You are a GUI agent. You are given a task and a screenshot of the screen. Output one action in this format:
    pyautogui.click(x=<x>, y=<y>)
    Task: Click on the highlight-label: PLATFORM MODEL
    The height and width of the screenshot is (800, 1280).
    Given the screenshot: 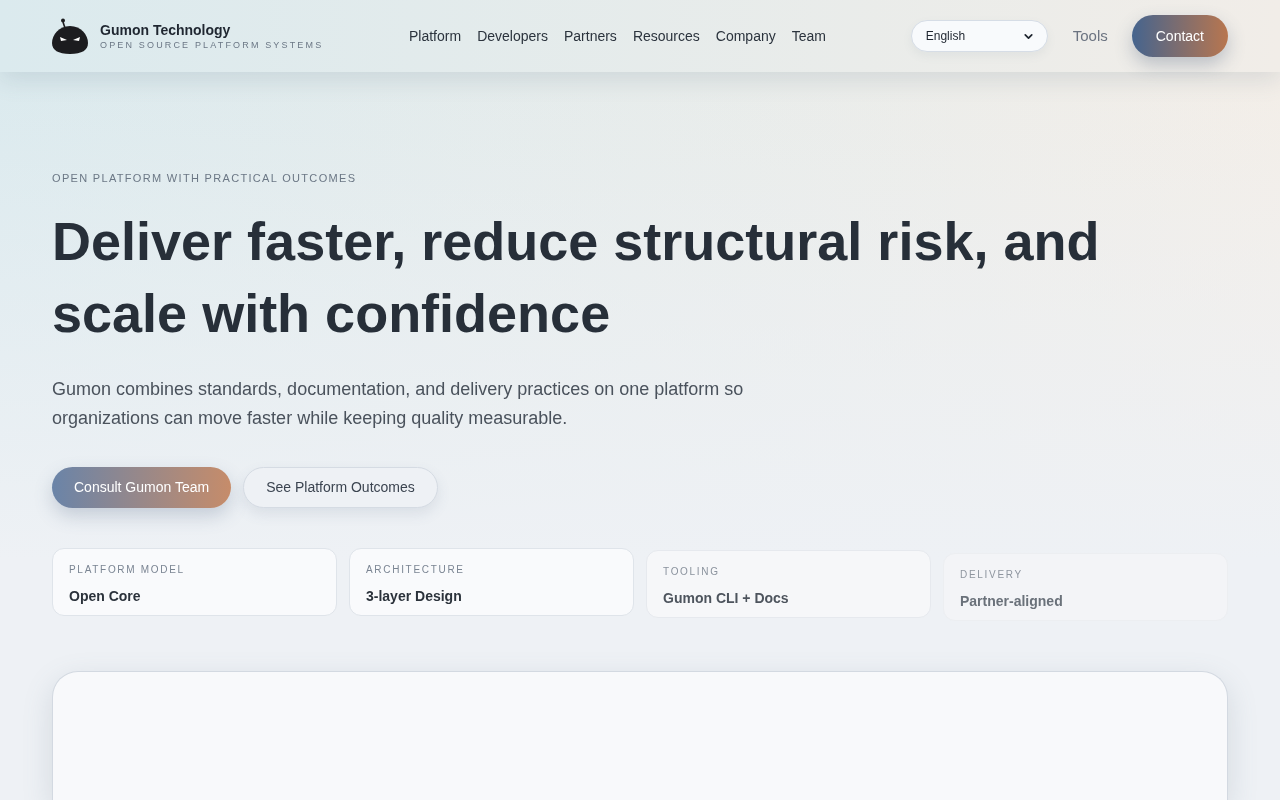 What is the action you would take?
    pyautogui.click(x=127, y=570)
    